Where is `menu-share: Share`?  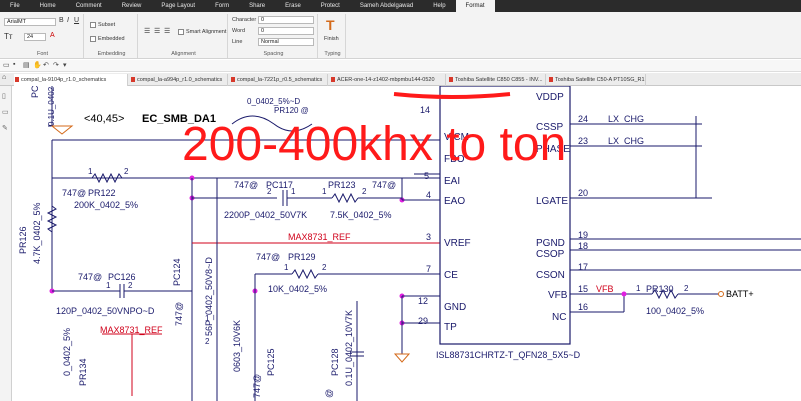
menu-share: Share is located at coordinates (257, 6).